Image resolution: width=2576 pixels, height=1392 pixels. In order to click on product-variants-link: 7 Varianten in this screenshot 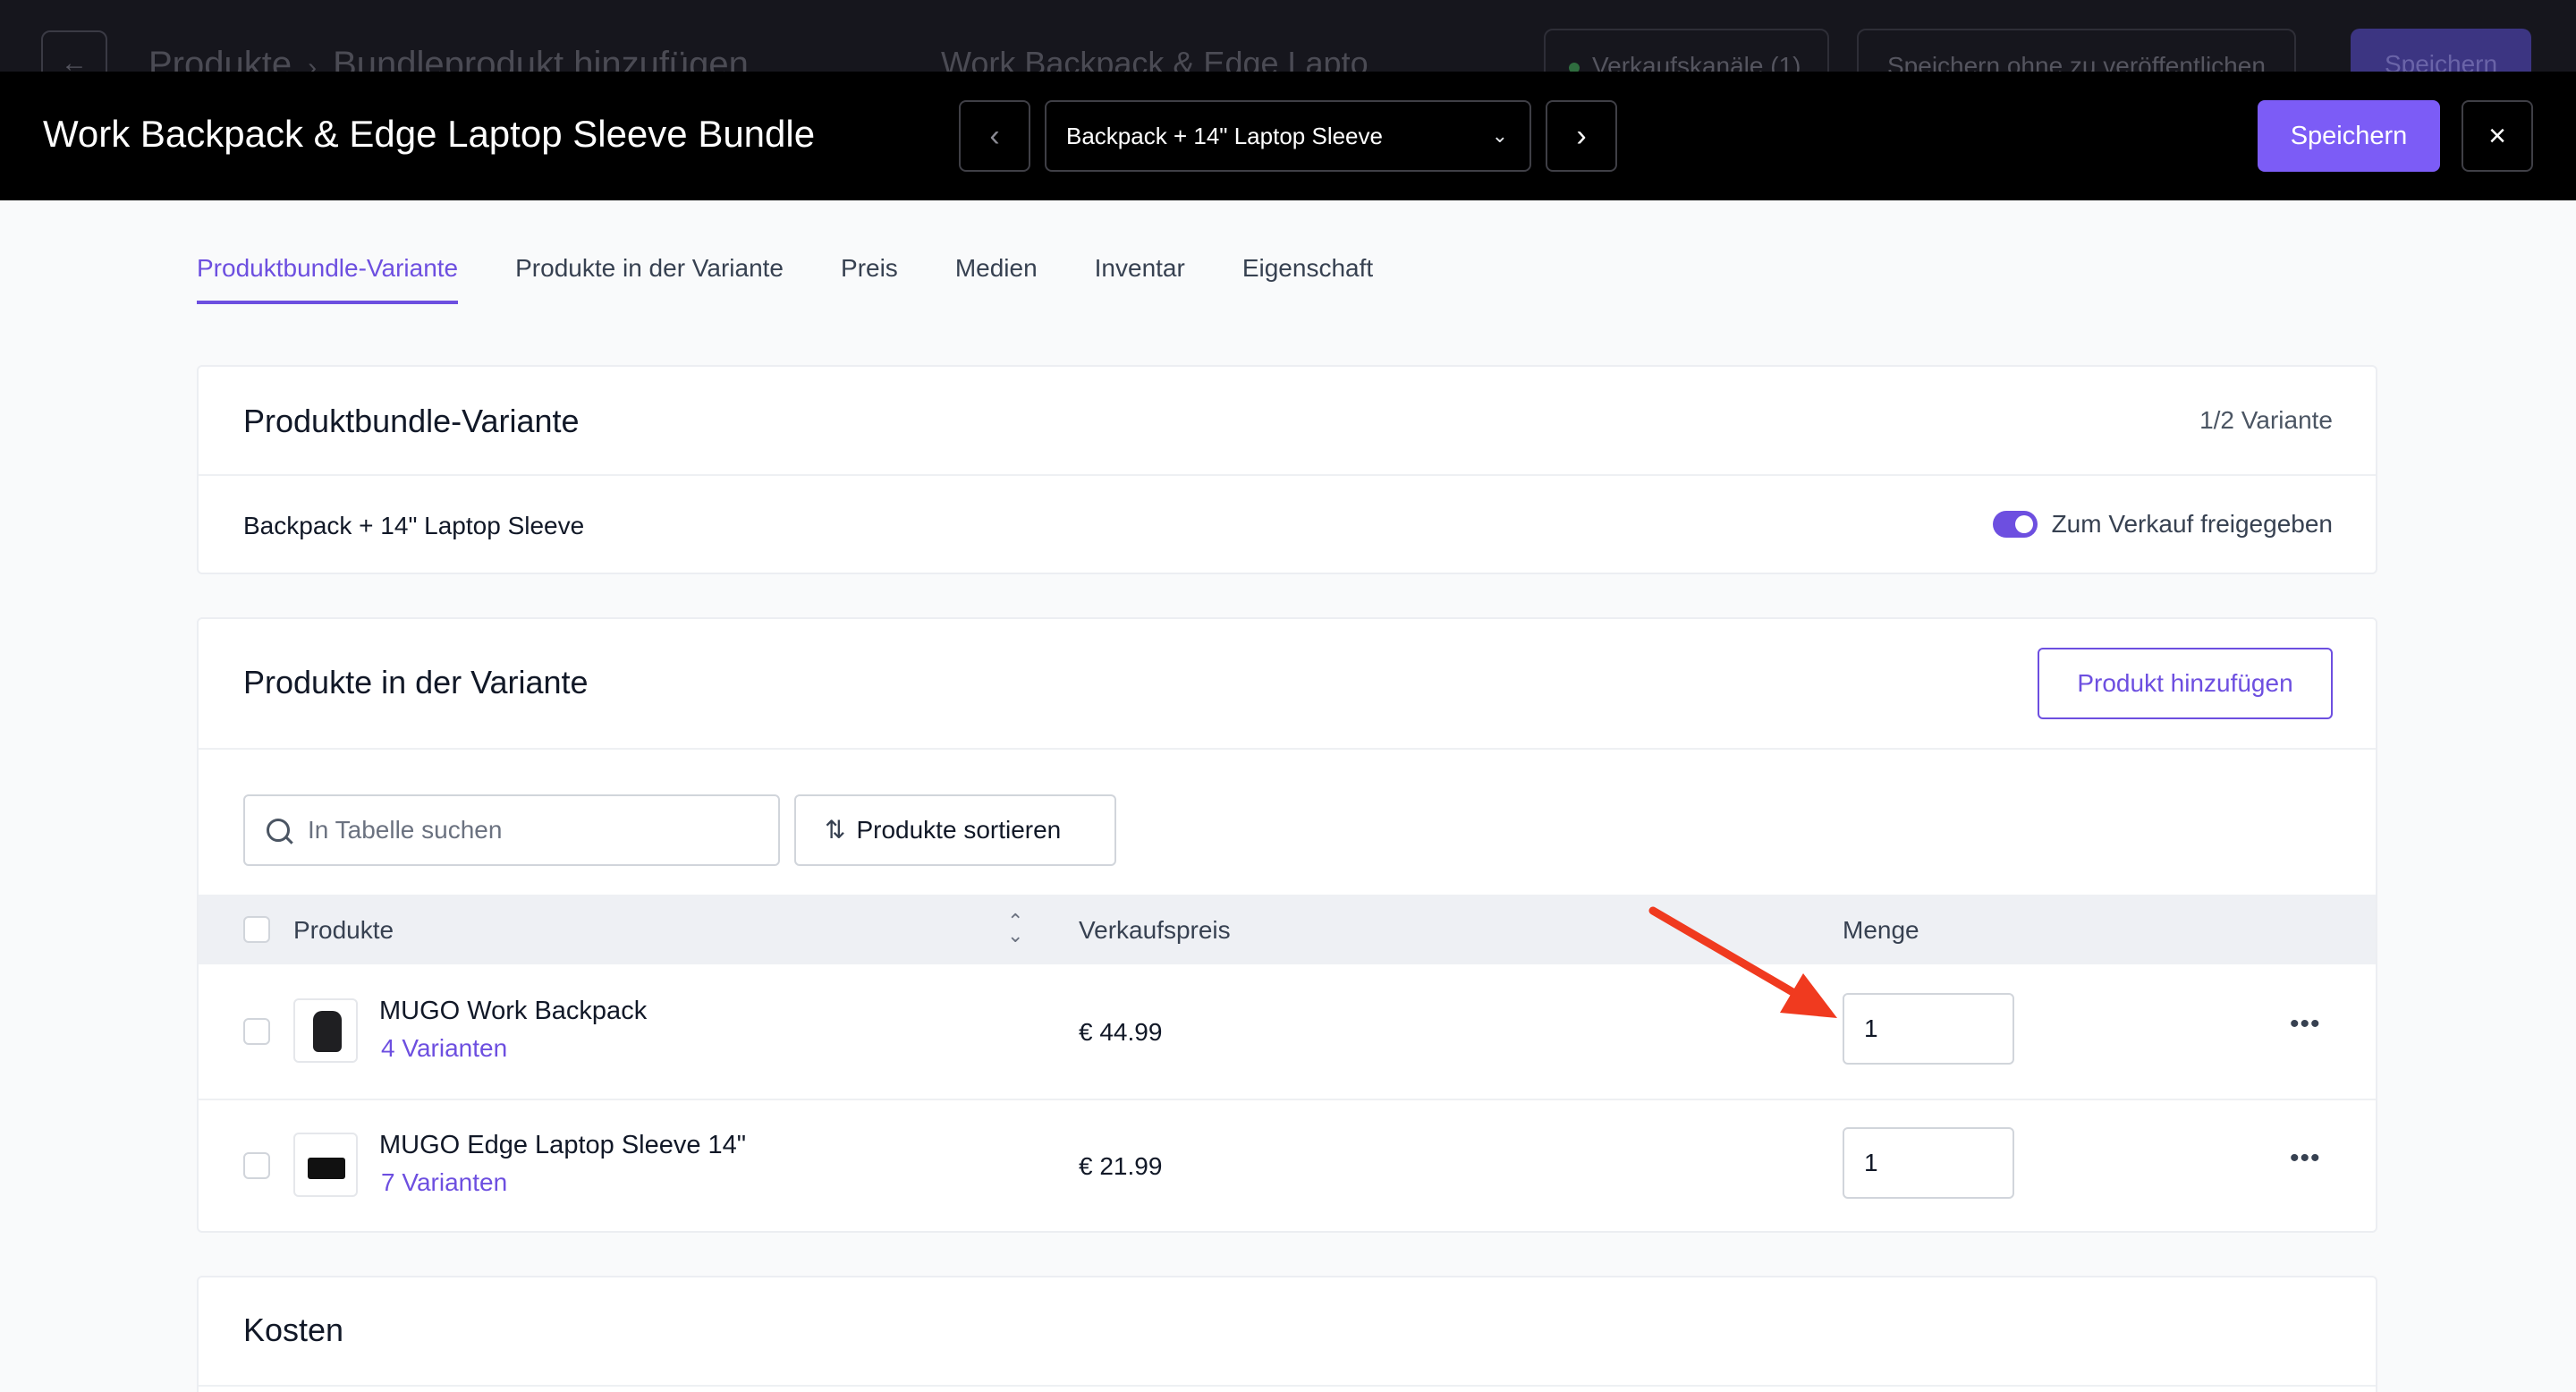, I will do `click(444, 1182)`.